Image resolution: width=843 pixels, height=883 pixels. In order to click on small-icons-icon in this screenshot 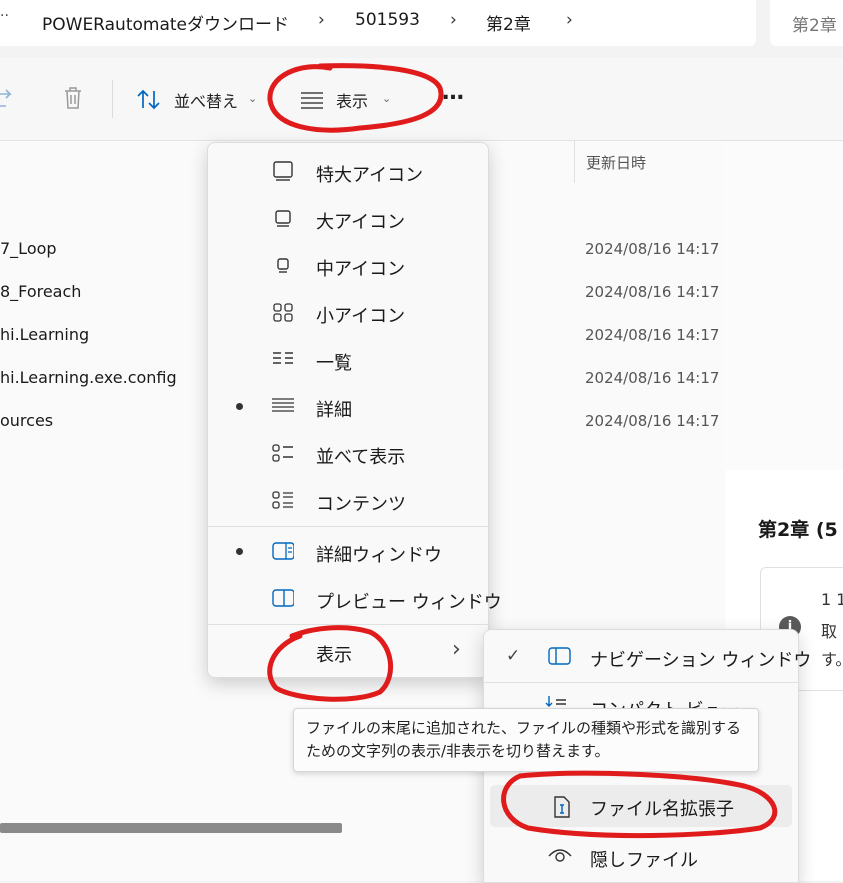, I will do `click(283, 312)`.